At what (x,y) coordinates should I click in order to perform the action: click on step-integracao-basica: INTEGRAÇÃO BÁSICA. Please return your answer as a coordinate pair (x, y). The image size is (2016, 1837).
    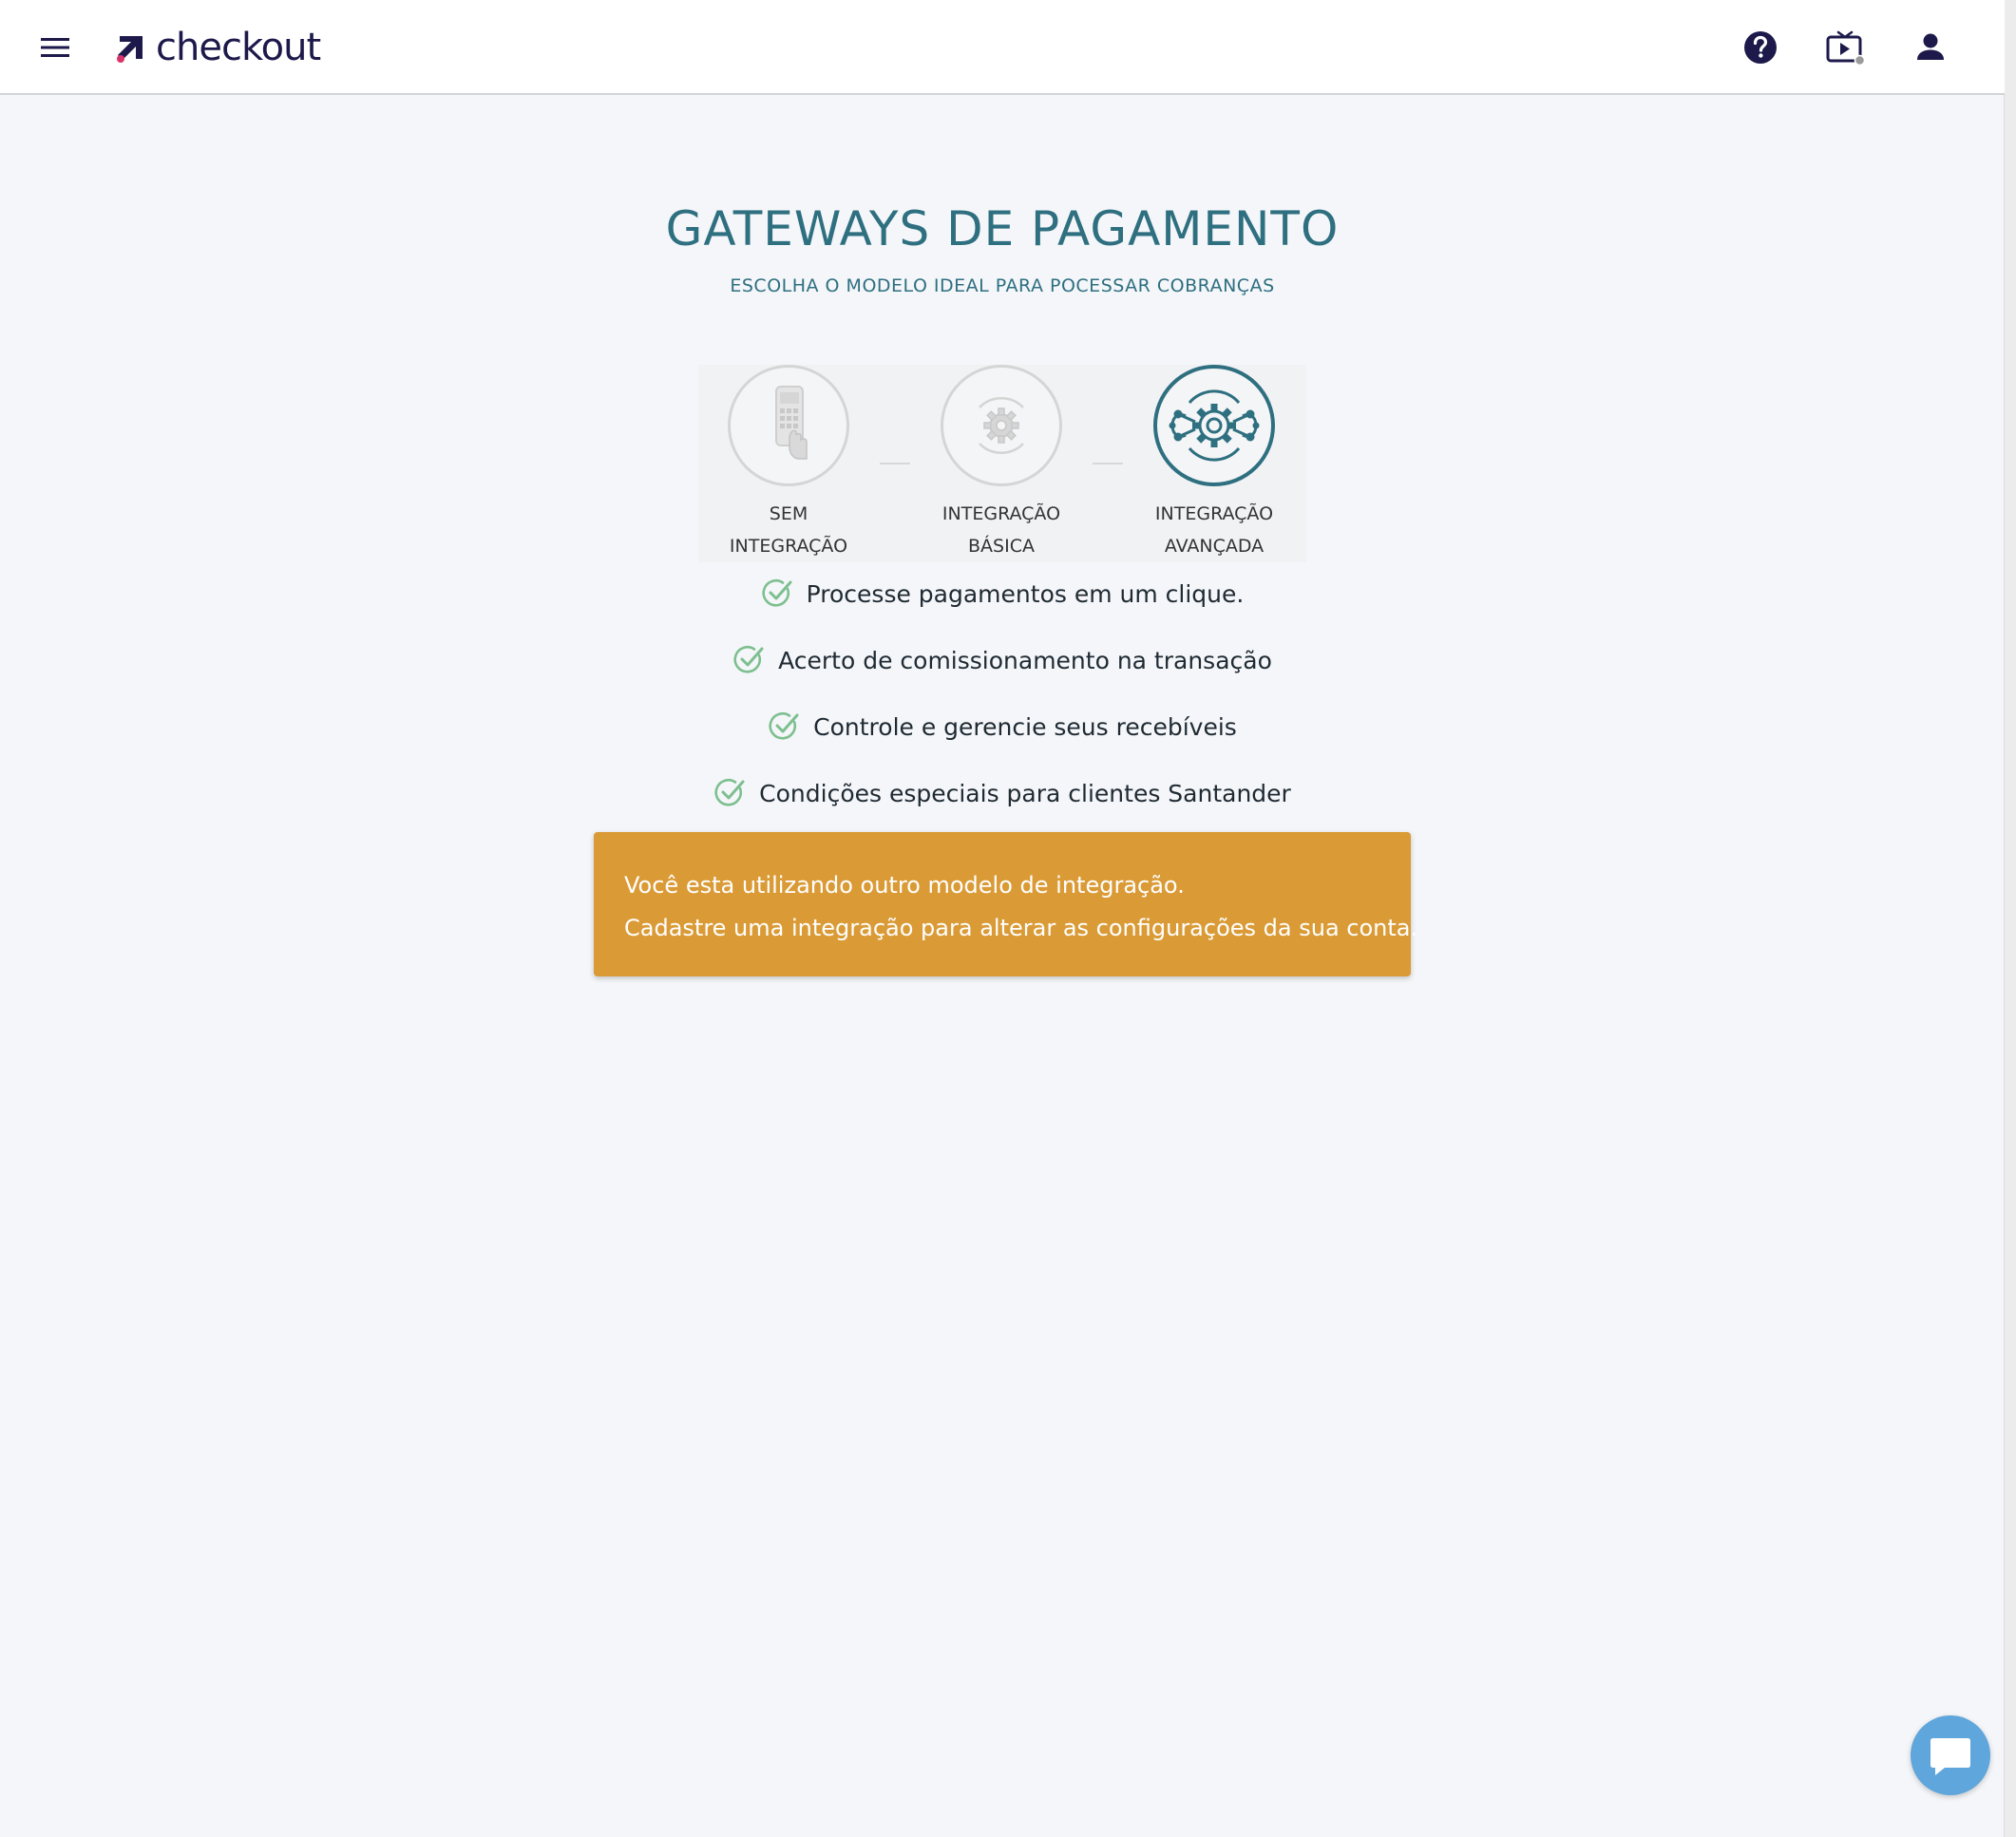
    Looking at the image, I should click on (1001, 464).